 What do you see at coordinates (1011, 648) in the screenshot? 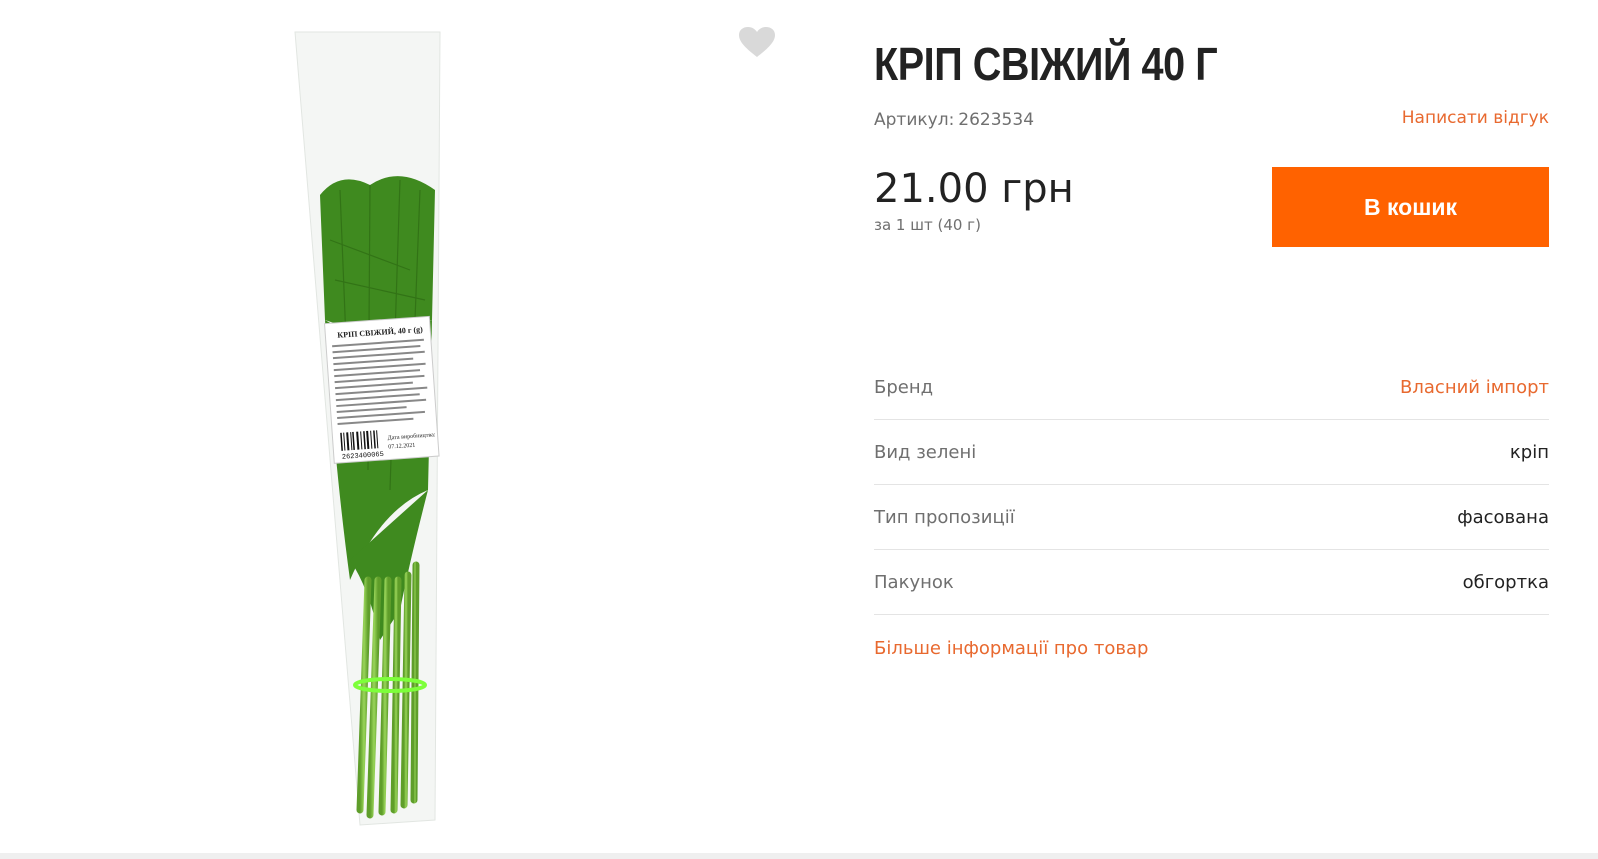
I see `more-info-link: Більше інформації про товар` at bounding box center [1011, 648].